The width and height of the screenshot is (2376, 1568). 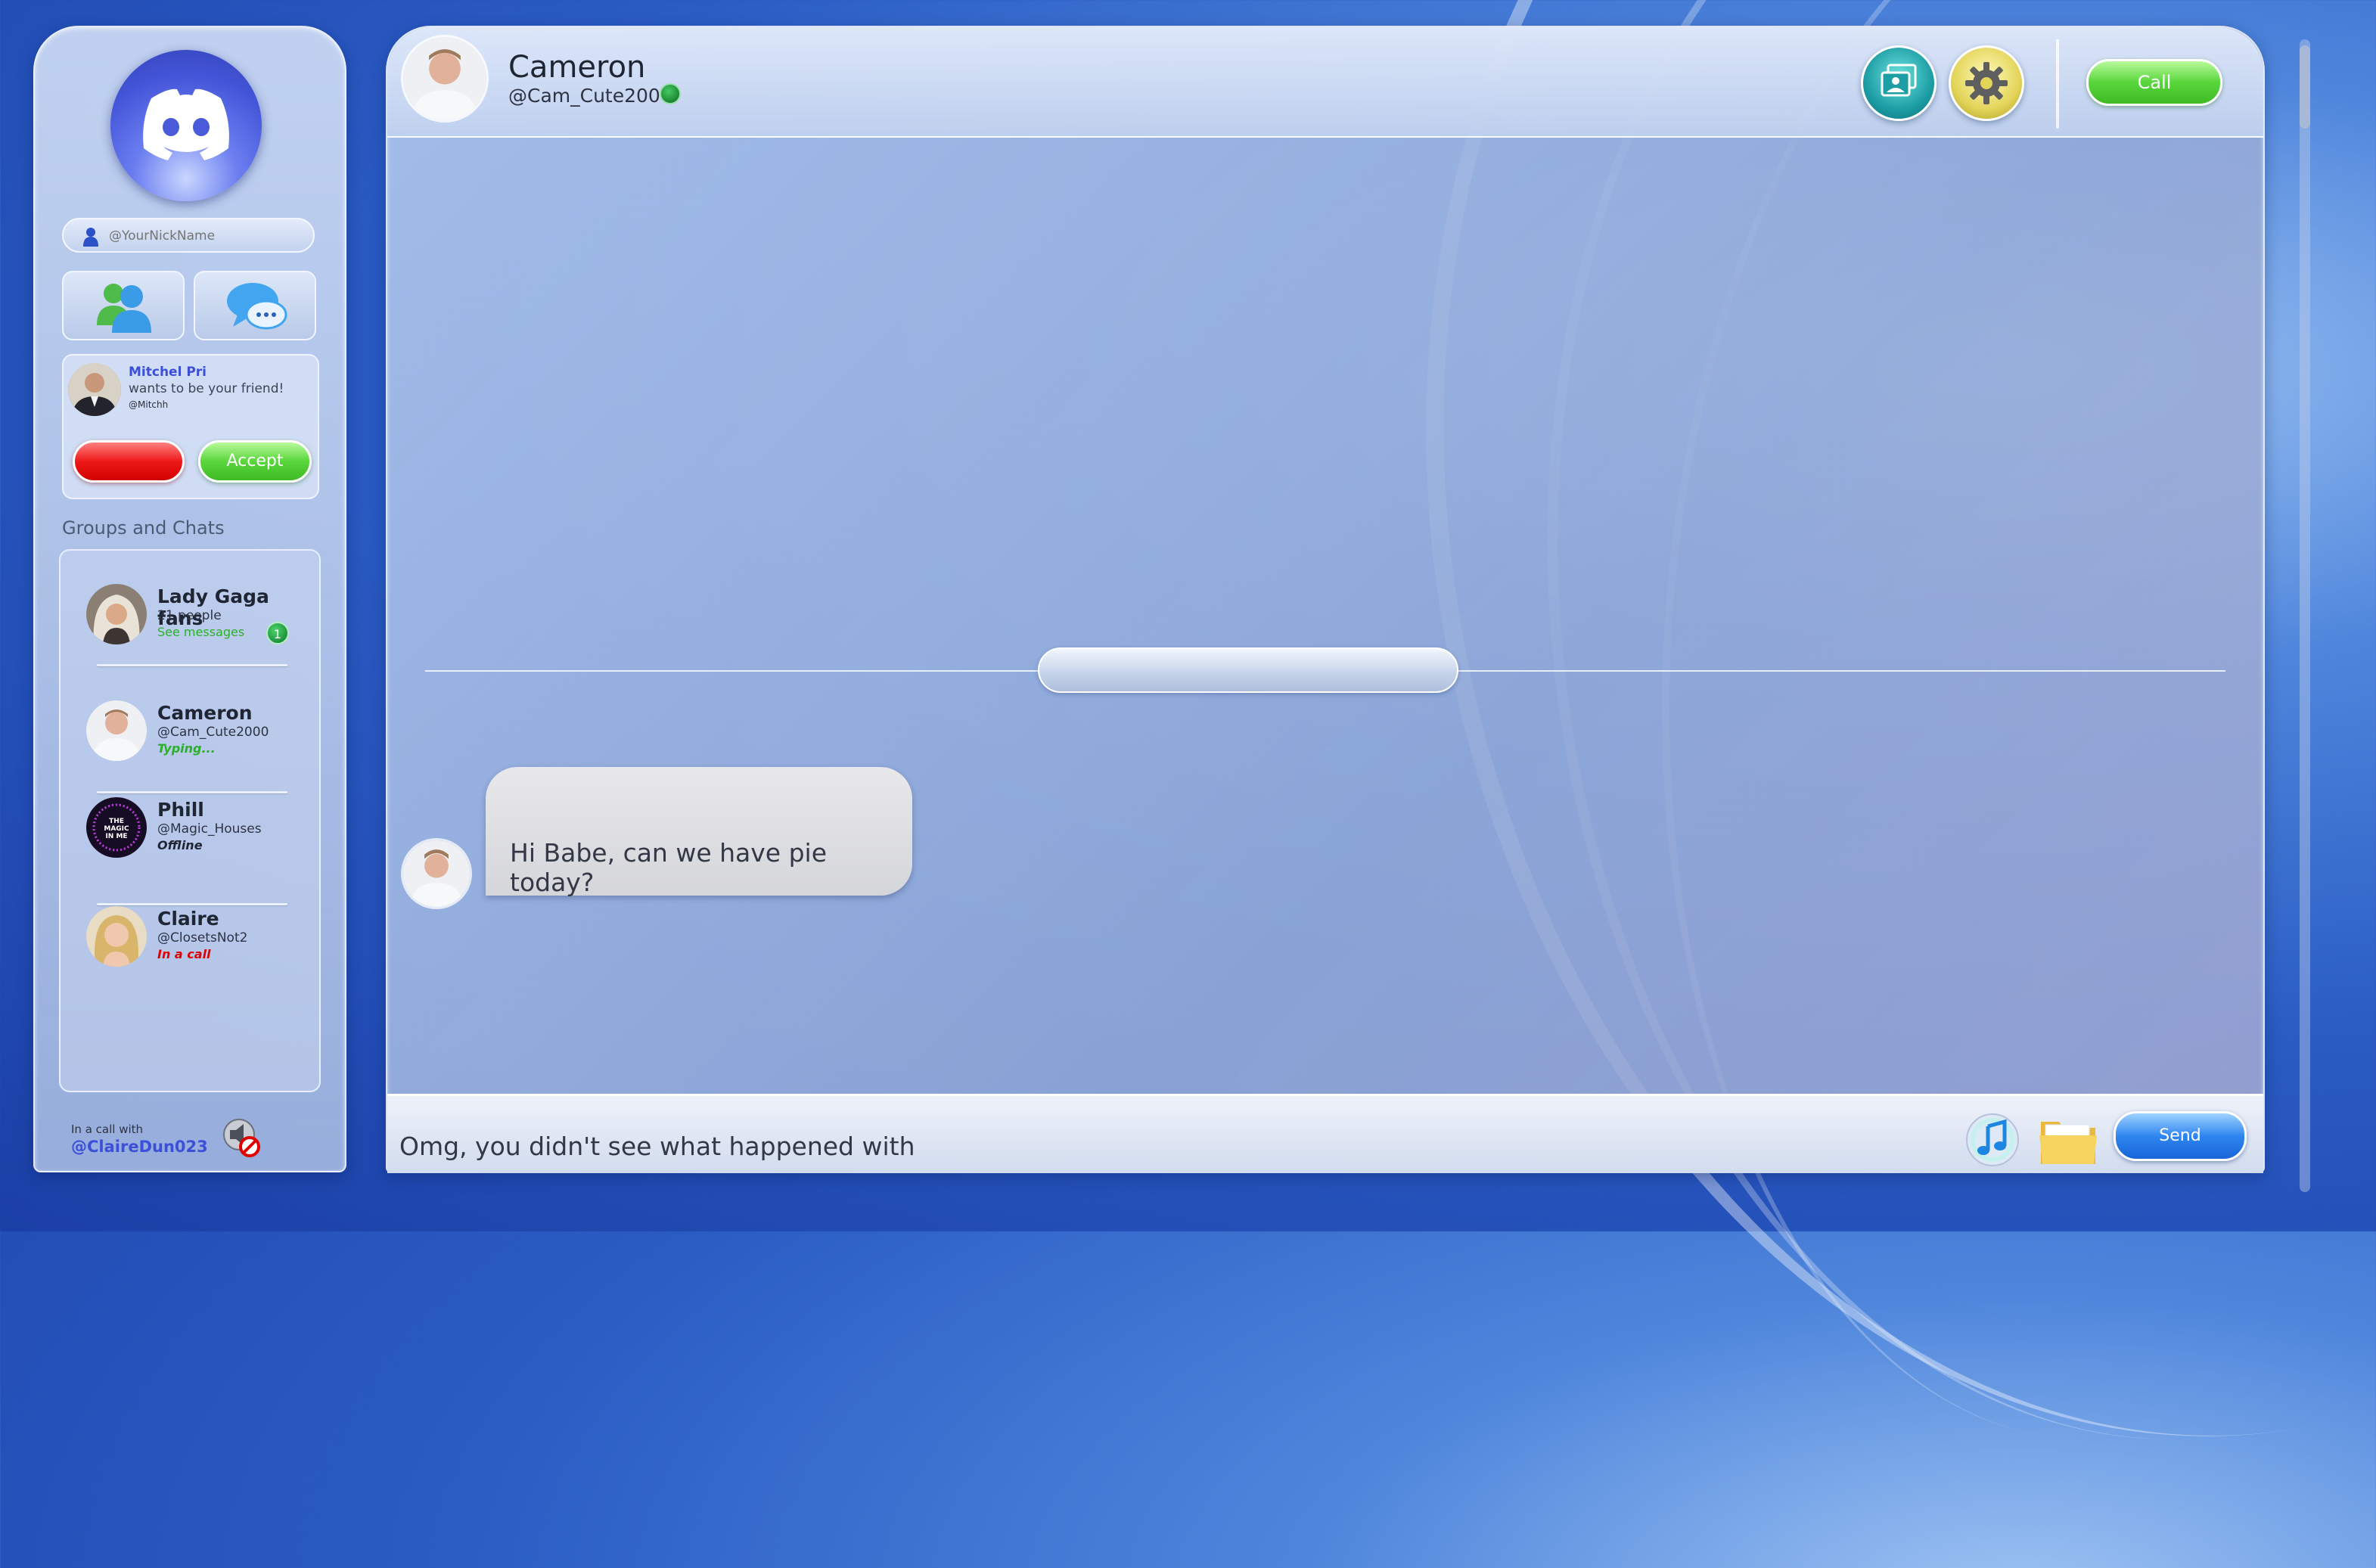 I want to click on contact-name: Cameron, so click(x=577, y=67).